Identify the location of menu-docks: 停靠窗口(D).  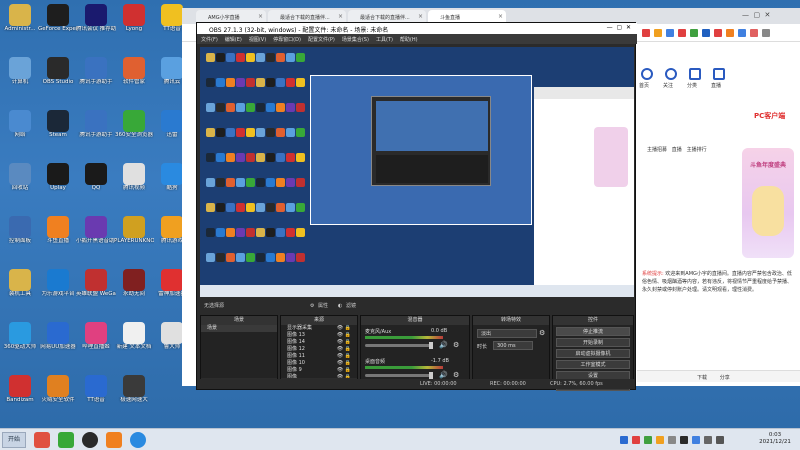
(287, 40).